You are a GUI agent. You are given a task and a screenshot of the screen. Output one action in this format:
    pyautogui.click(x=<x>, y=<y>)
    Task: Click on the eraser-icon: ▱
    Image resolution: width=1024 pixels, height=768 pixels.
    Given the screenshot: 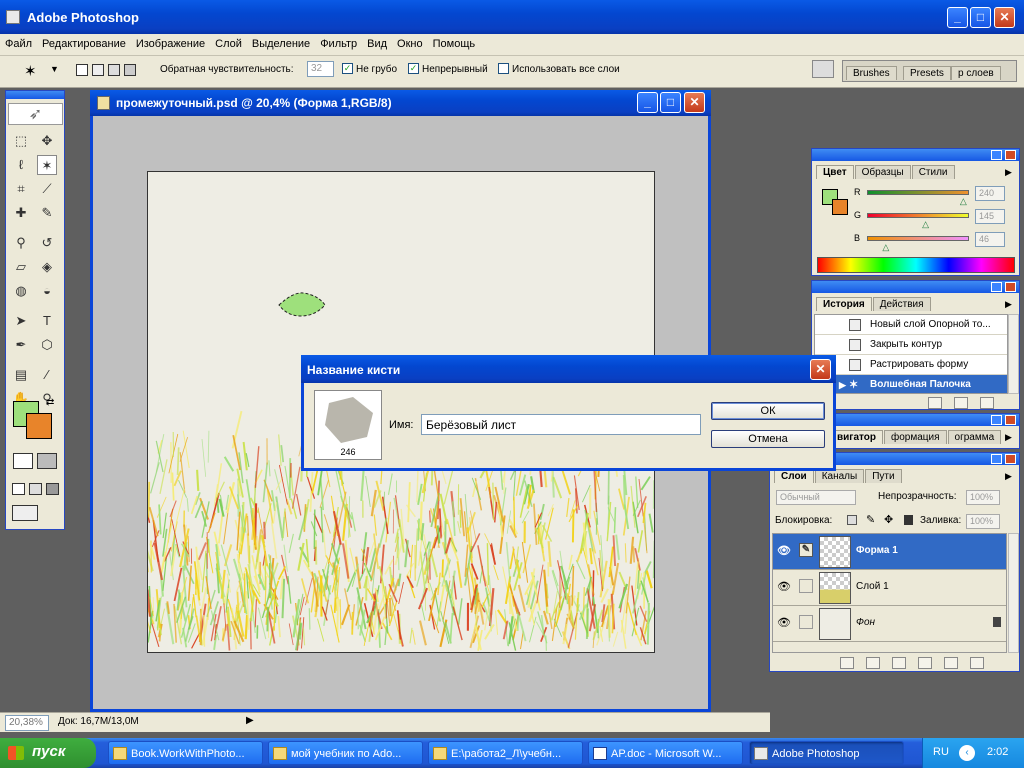 What is the action you would take?
    pyautogui.click(x=21, y=267)
    